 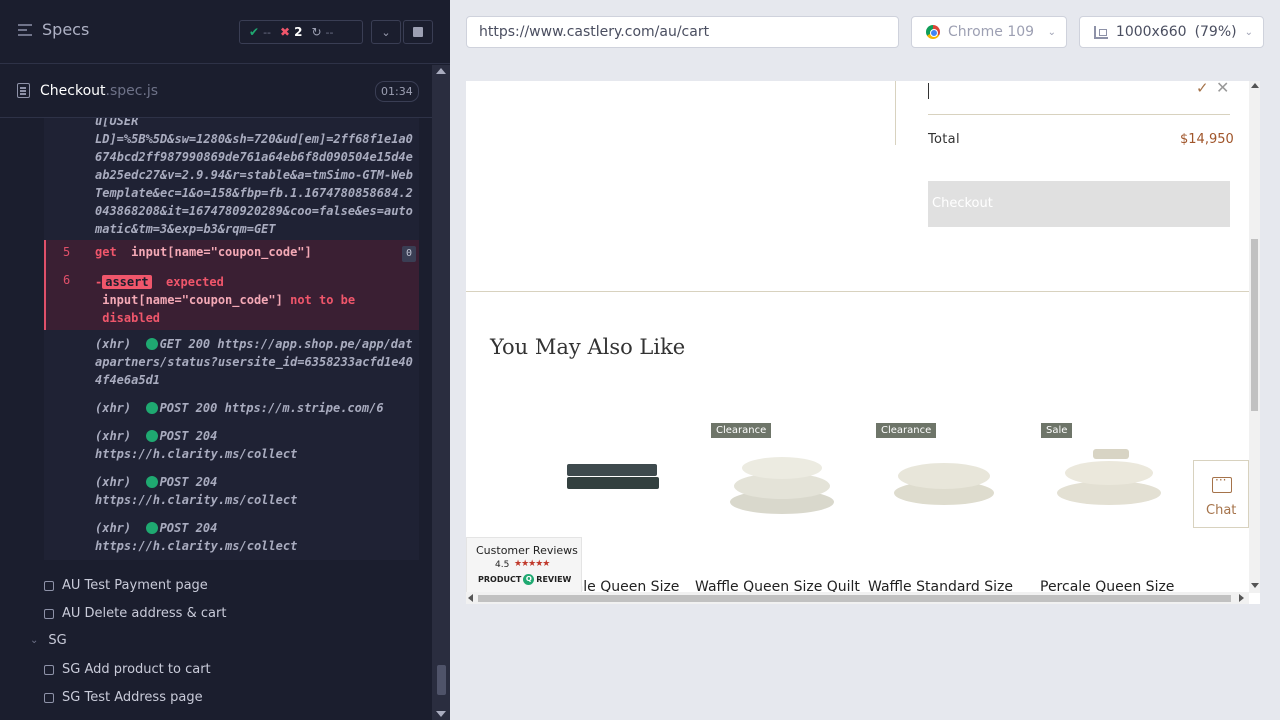 I want to click on specs-title: Specs, so click(x=66, y=29).